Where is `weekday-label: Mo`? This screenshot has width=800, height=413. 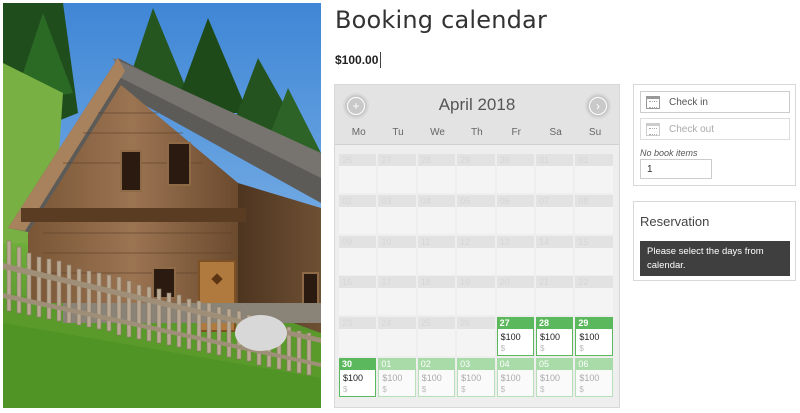
weekday-label: Mo is located at coordinates (358, 132).